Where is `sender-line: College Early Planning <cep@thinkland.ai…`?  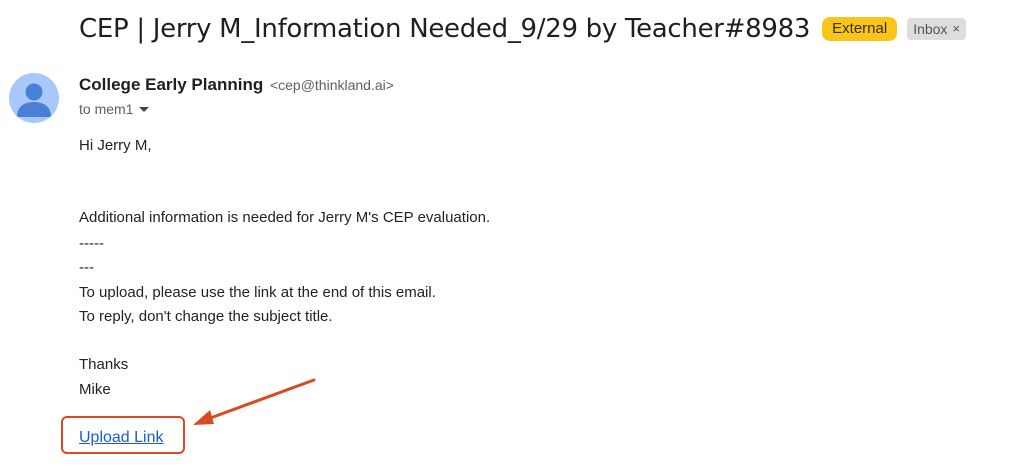 sender-line: College Early Planning <cep@thinkland.ai… is located at coordinates (236, 85).